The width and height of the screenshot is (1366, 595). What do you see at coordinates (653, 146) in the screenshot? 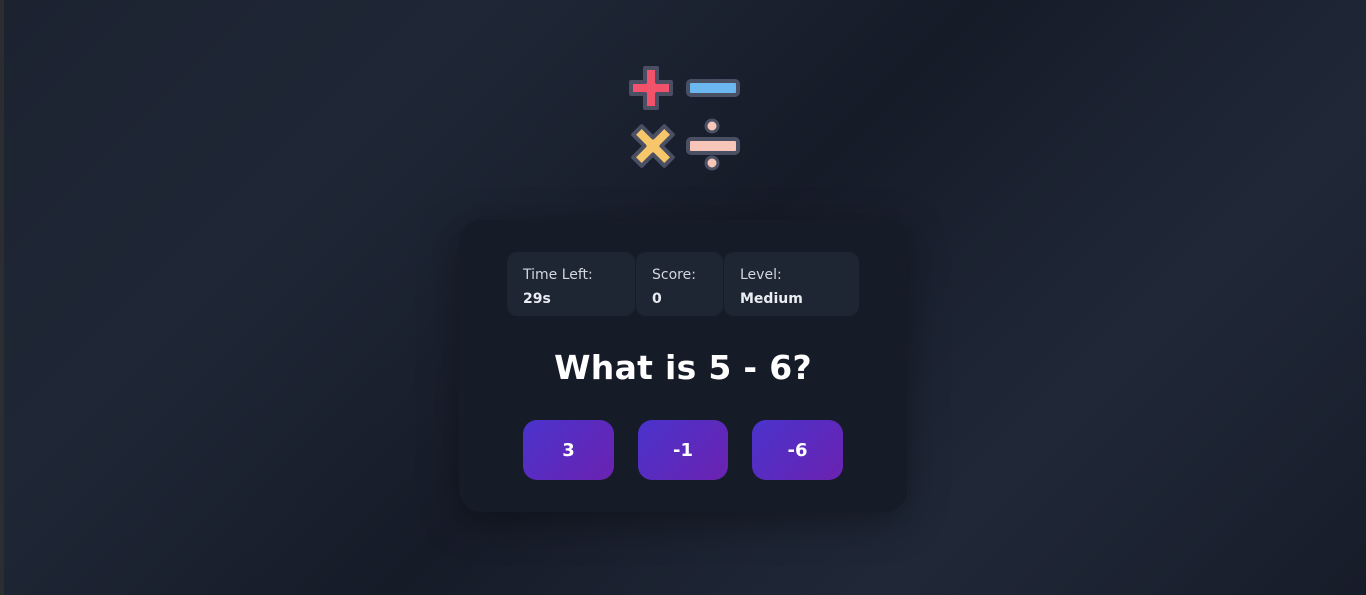
I see `multiply-icon` at bounding box center [653, 146].